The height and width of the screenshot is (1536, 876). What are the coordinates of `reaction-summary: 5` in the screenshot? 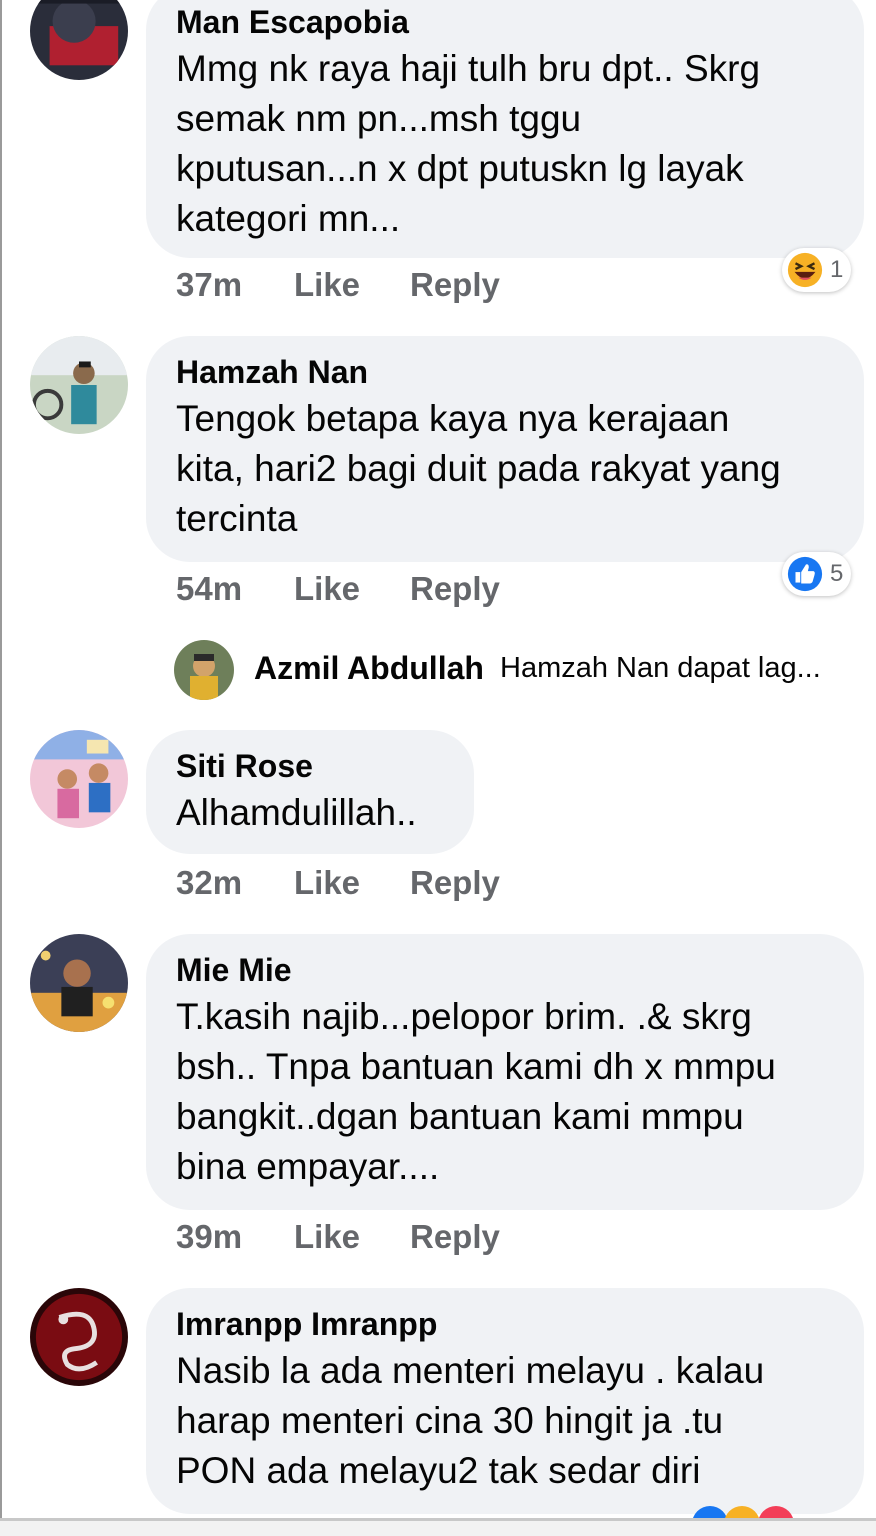 It's located at (817, 574).